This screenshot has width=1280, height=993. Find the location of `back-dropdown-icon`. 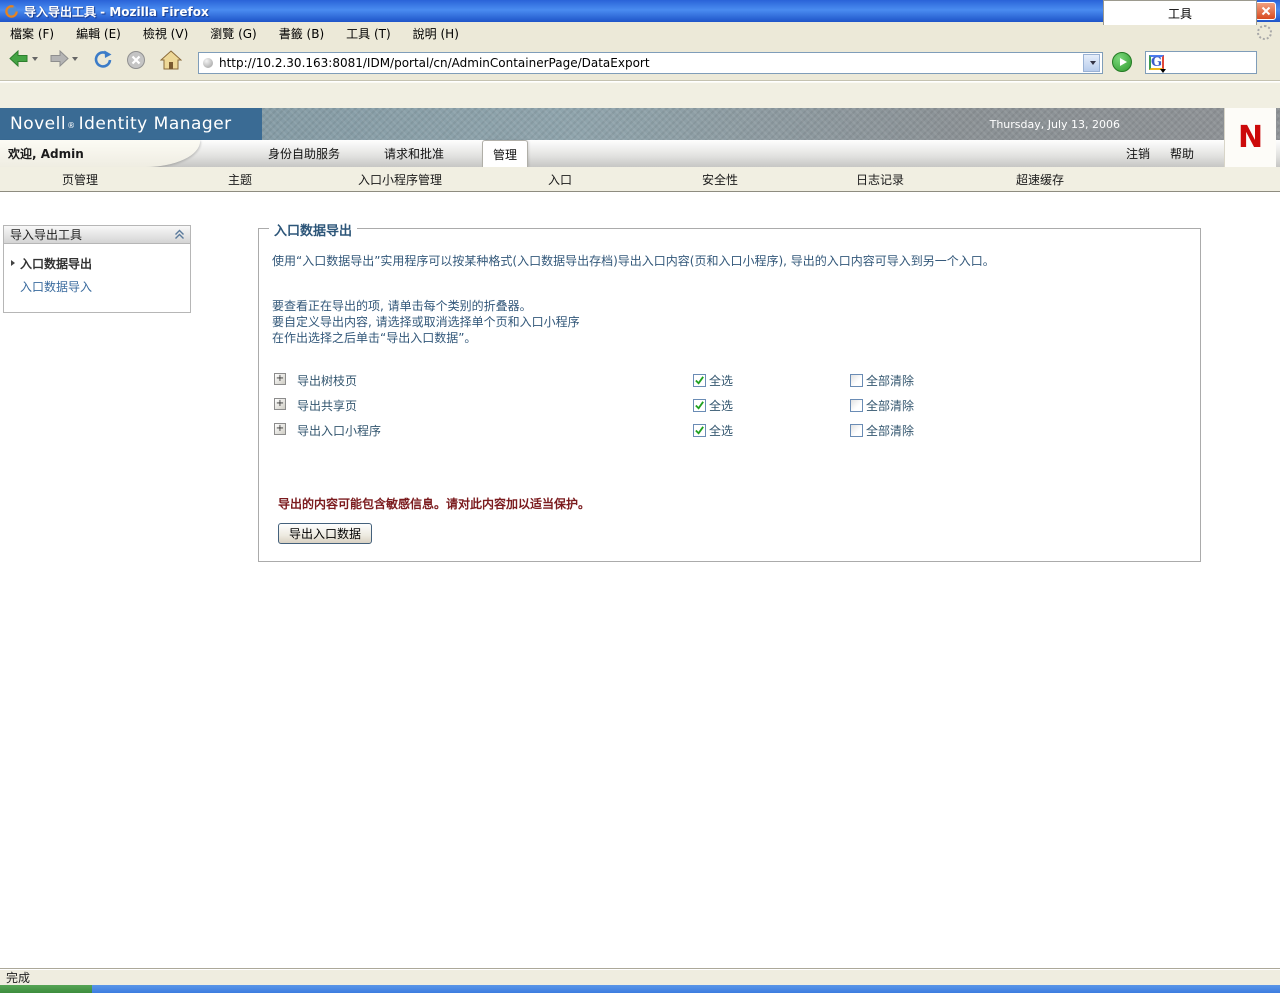

back-dropdown-icon is located at coordinates (35, 58).